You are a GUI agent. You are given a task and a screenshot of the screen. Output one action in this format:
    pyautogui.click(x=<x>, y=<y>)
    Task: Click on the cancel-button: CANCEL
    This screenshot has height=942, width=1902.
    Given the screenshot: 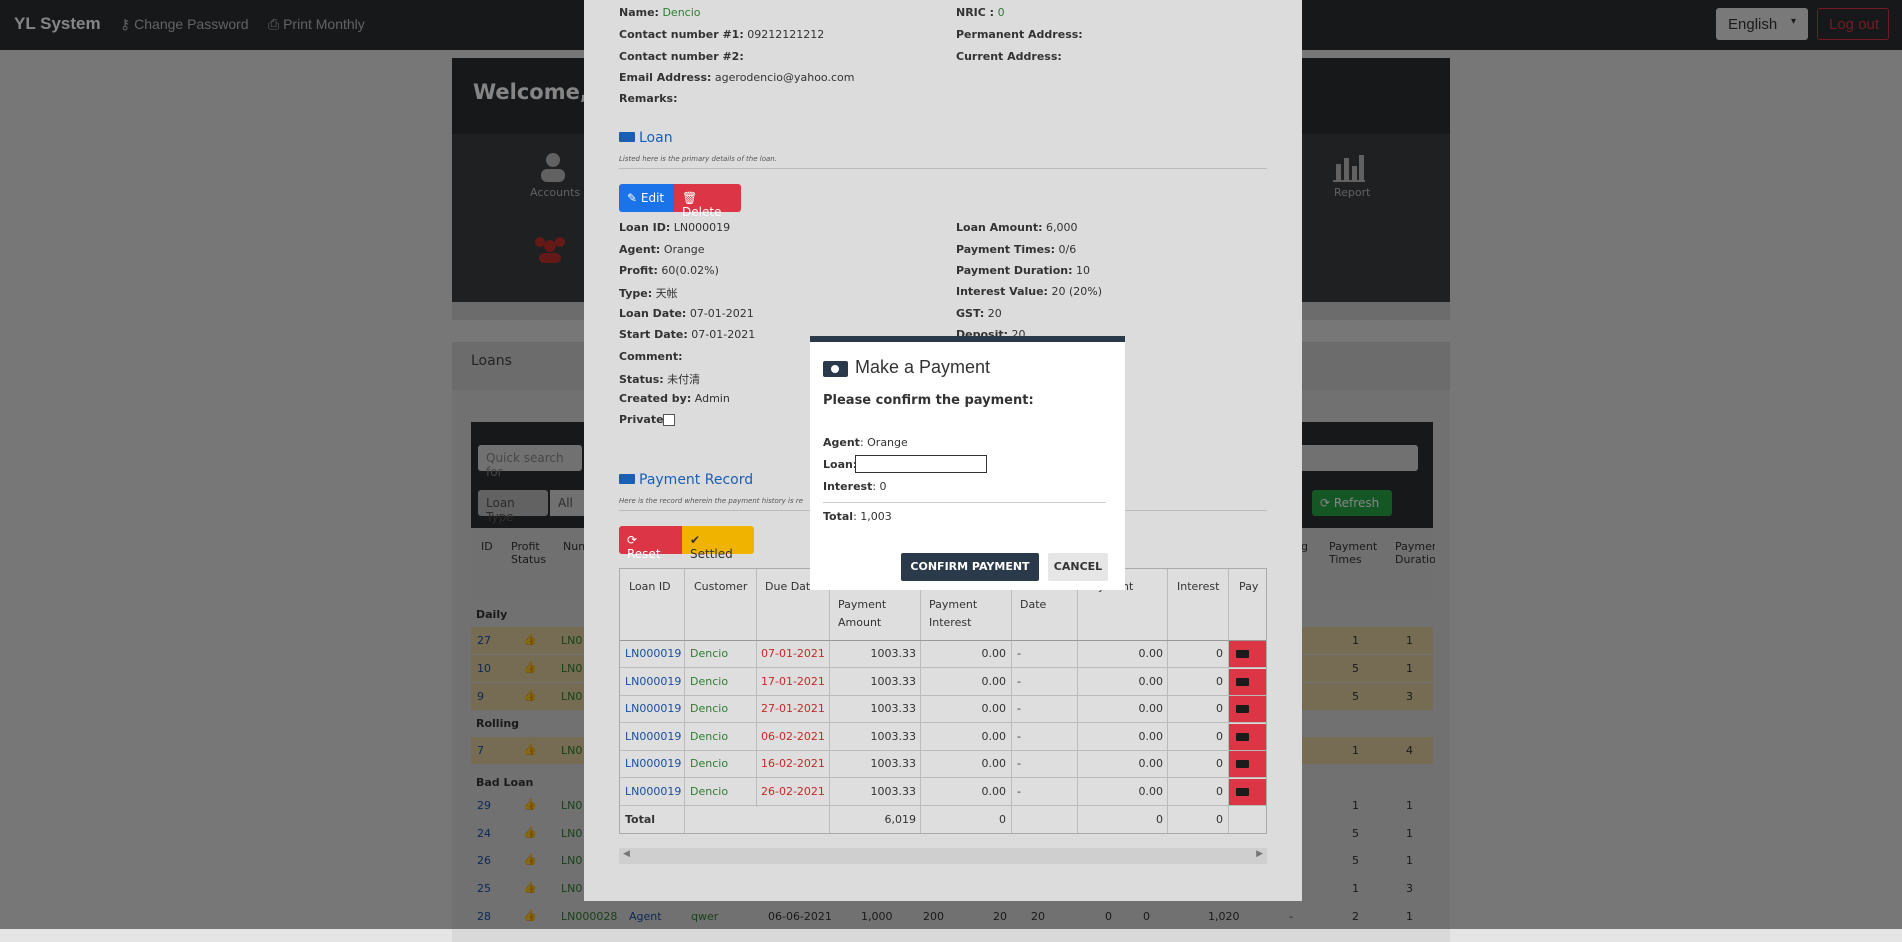 What is the action you would take?
    pyautogui.click(x=1078, y=567)
    